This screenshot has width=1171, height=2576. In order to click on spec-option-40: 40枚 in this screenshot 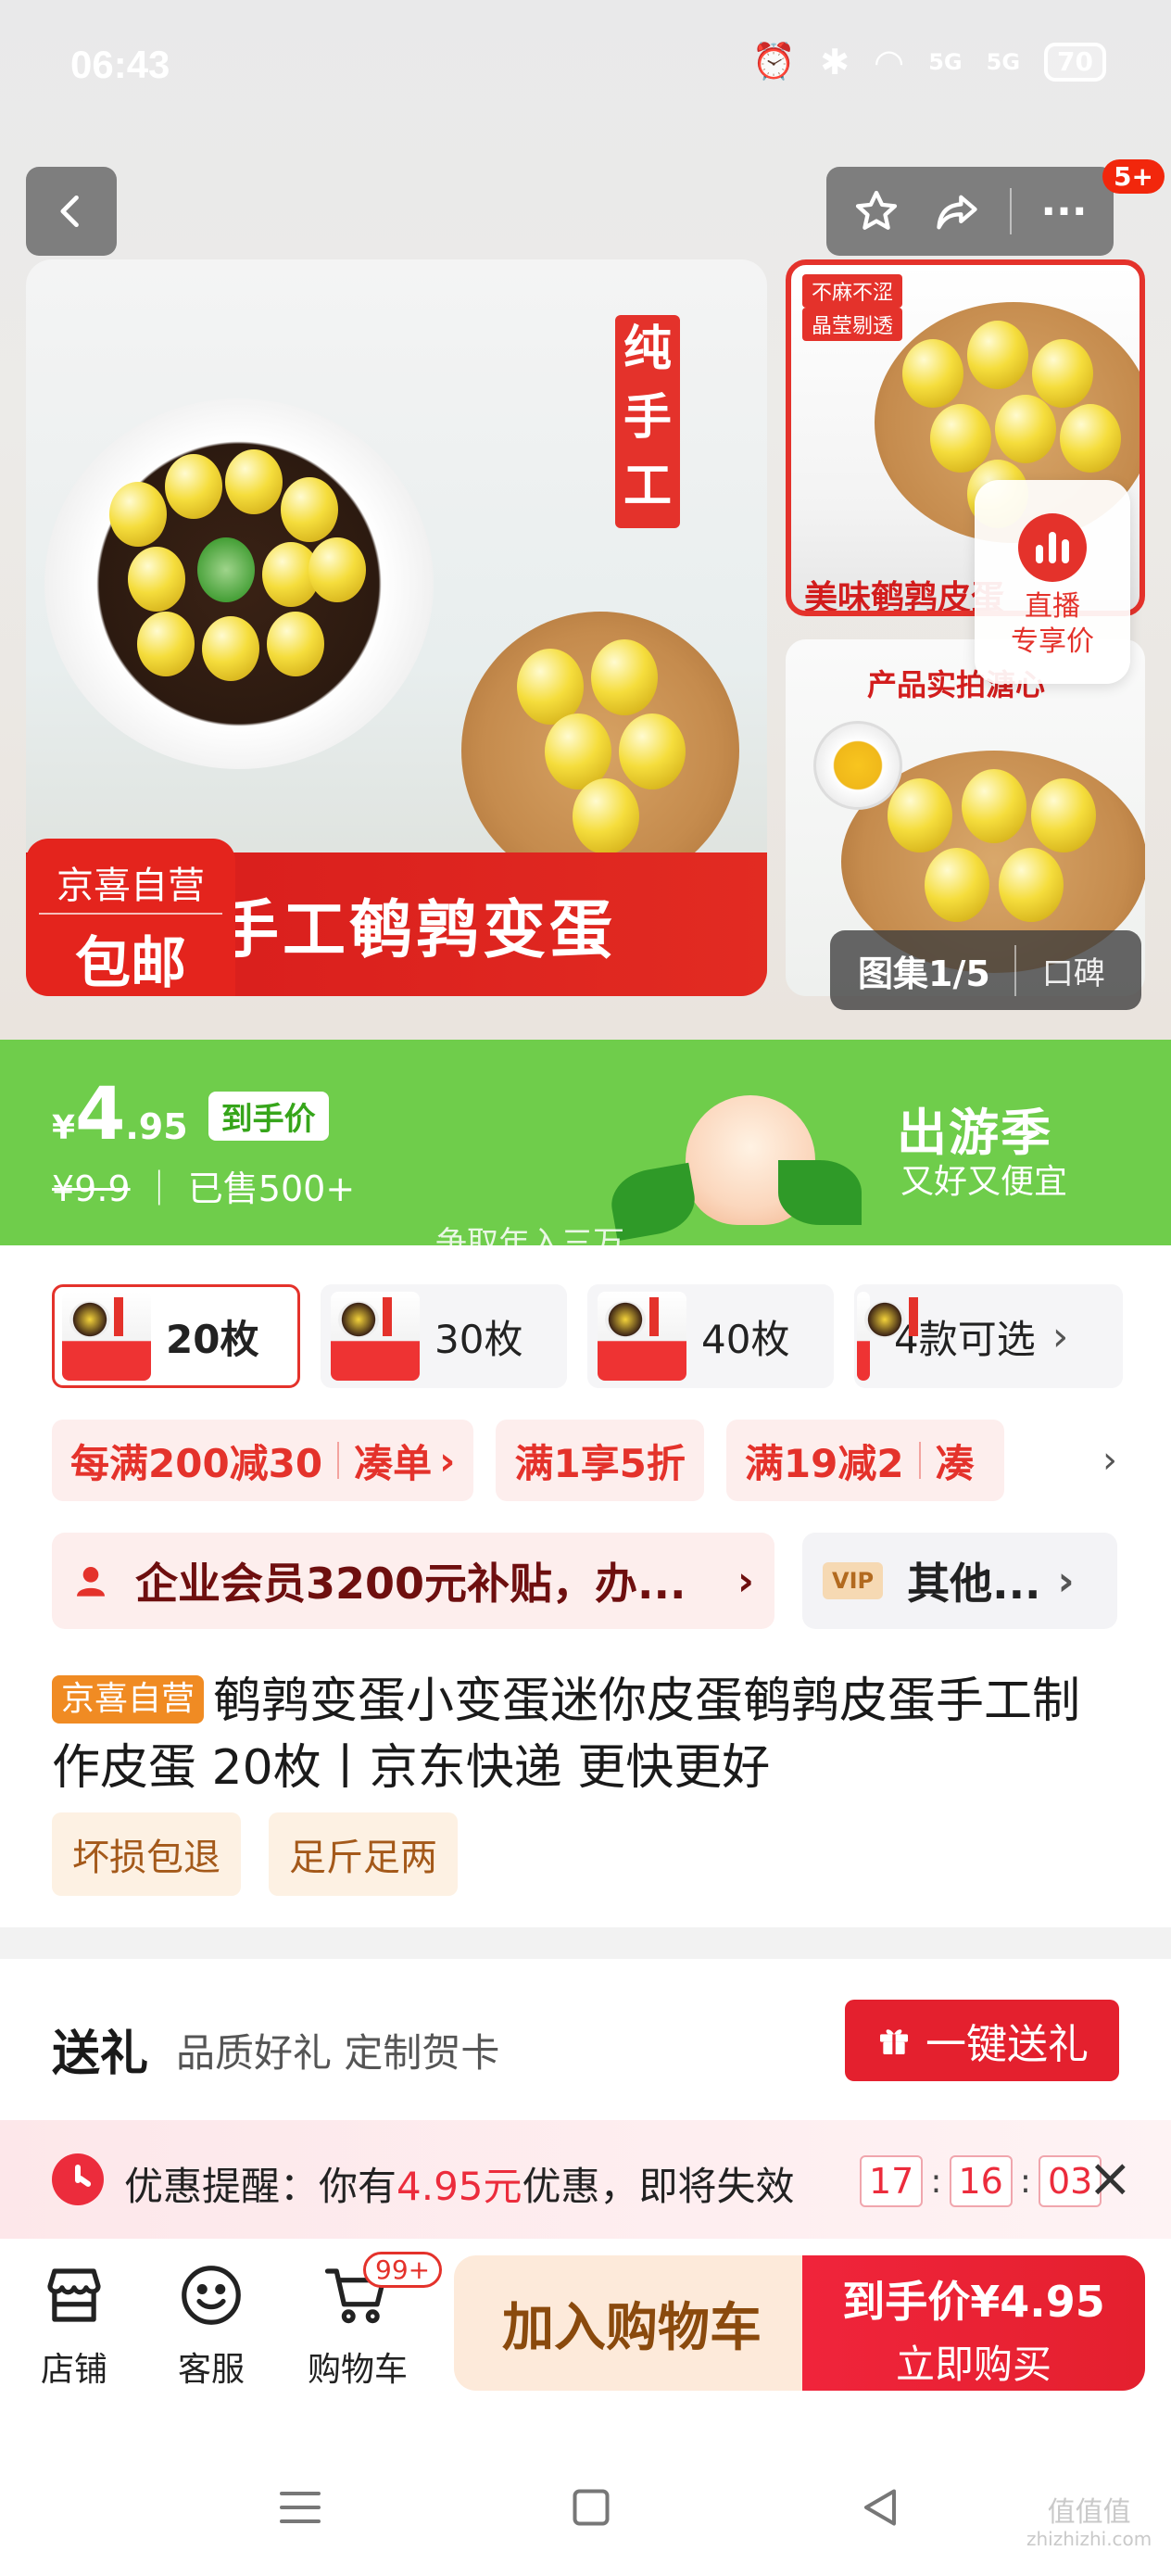, I will do `click(711, 1336)`.